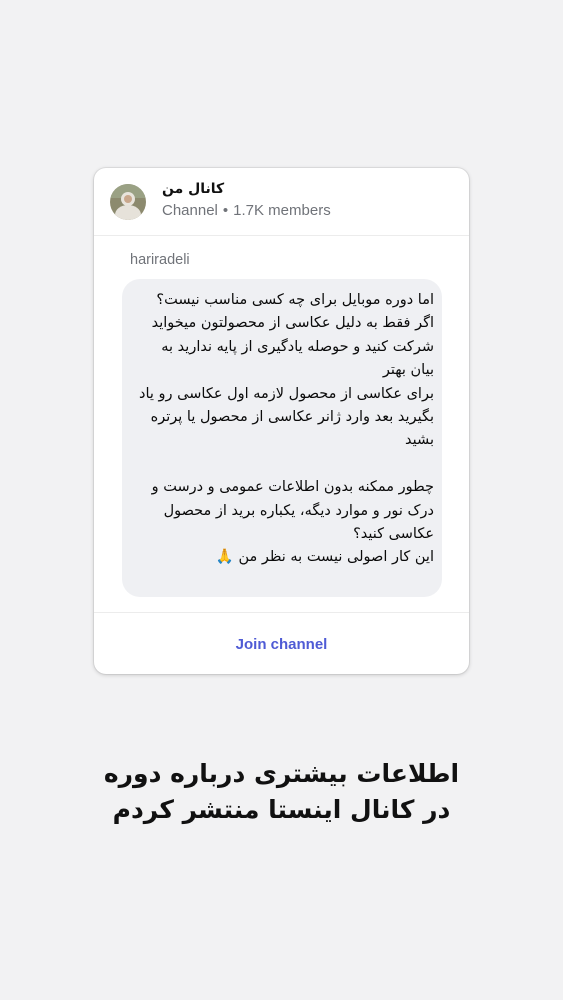 The width and height of the screenshot is (563, 1000). What do you see at coordinates (281, 809) in the screenshot?
I see `caption-line-2: در کانال اینستا منتشر کردم` at bounding box center [281, 809].